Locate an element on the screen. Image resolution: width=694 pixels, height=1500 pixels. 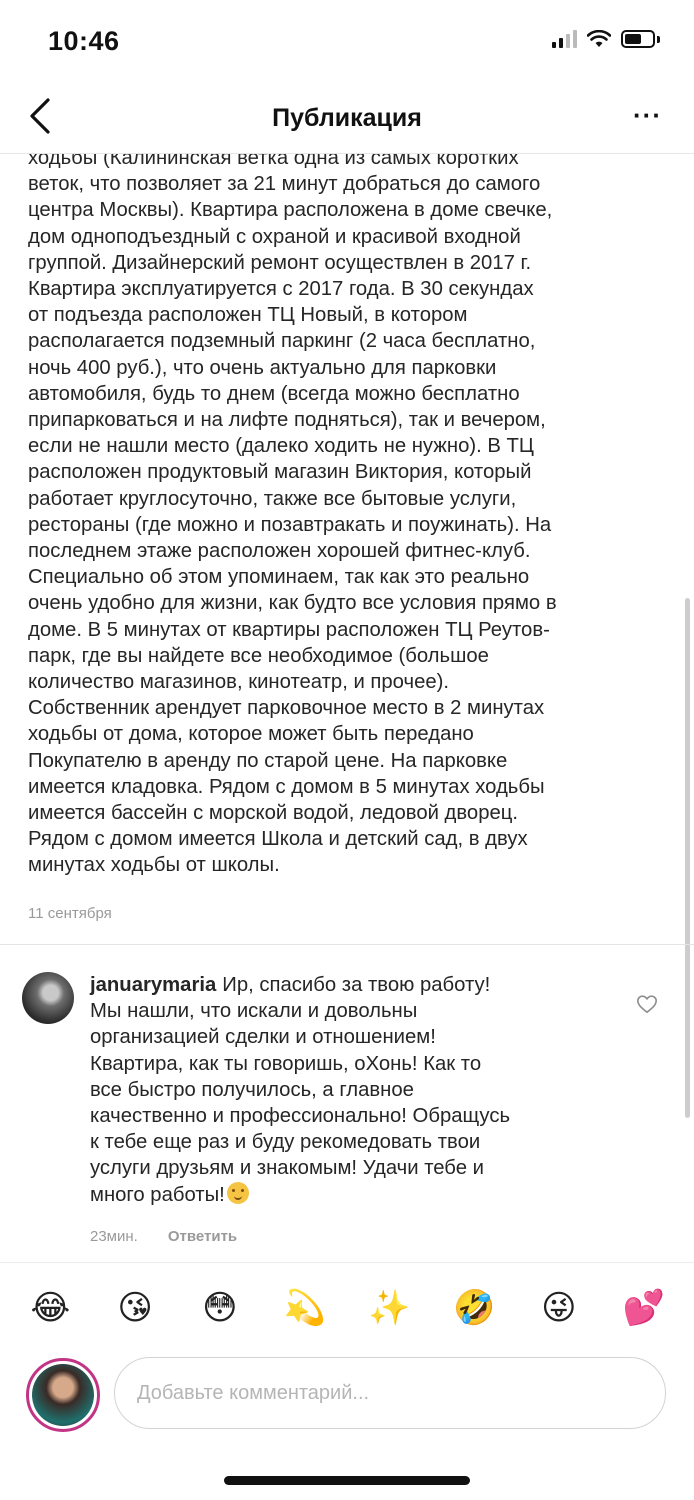
emoji-sparkles-button: ✨ is located at coordinates (389, 1308).